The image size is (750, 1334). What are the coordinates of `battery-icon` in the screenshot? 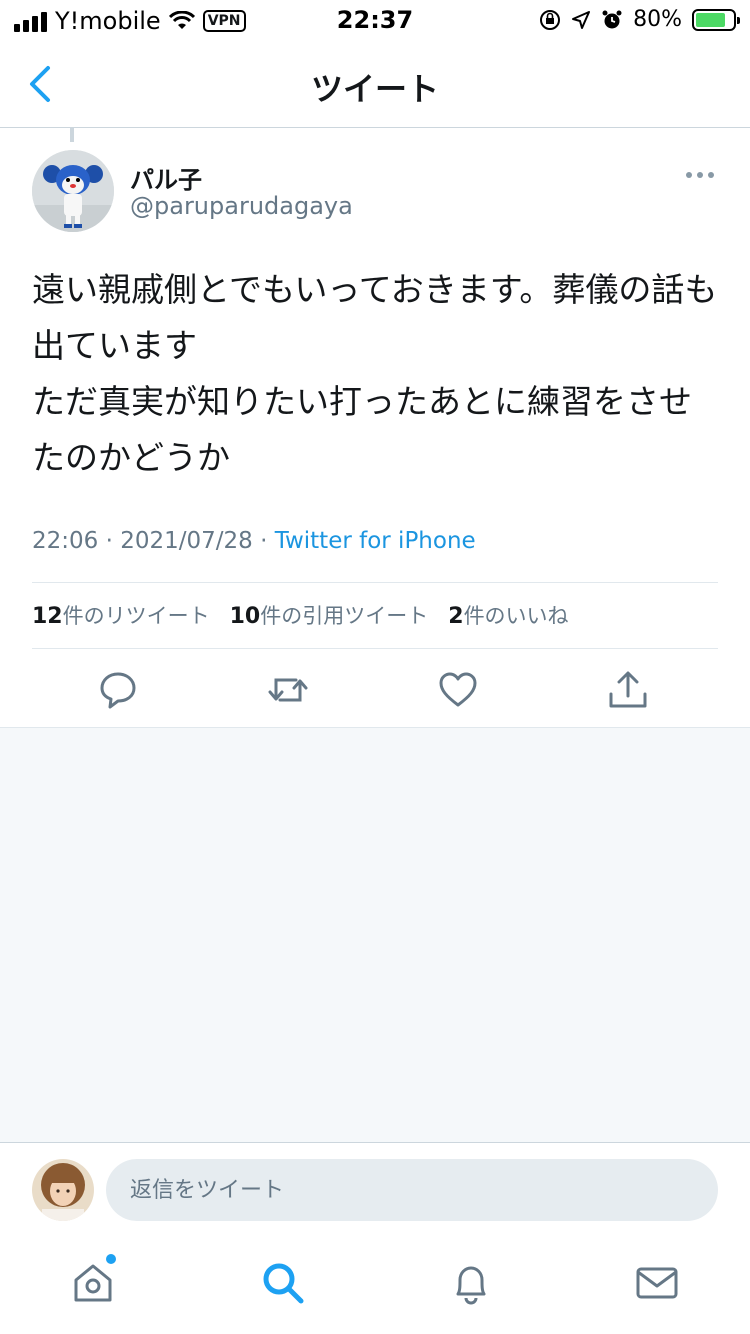 It's located at (716, 19).